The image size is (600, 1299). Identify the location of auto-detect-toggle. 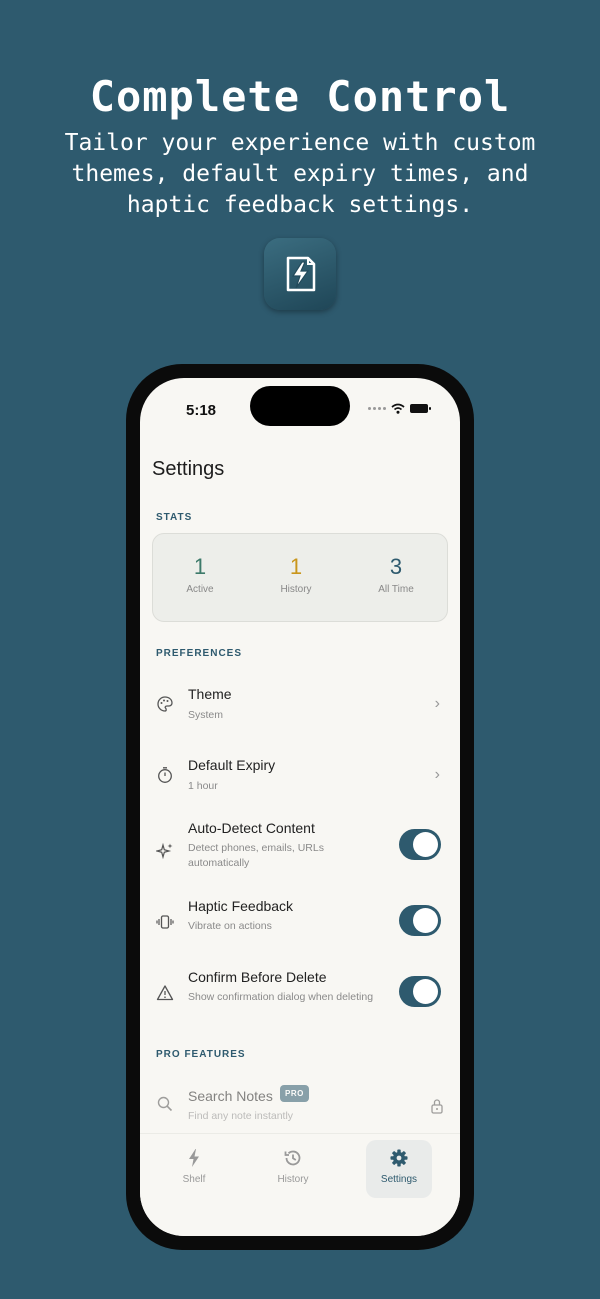
(420, 844).